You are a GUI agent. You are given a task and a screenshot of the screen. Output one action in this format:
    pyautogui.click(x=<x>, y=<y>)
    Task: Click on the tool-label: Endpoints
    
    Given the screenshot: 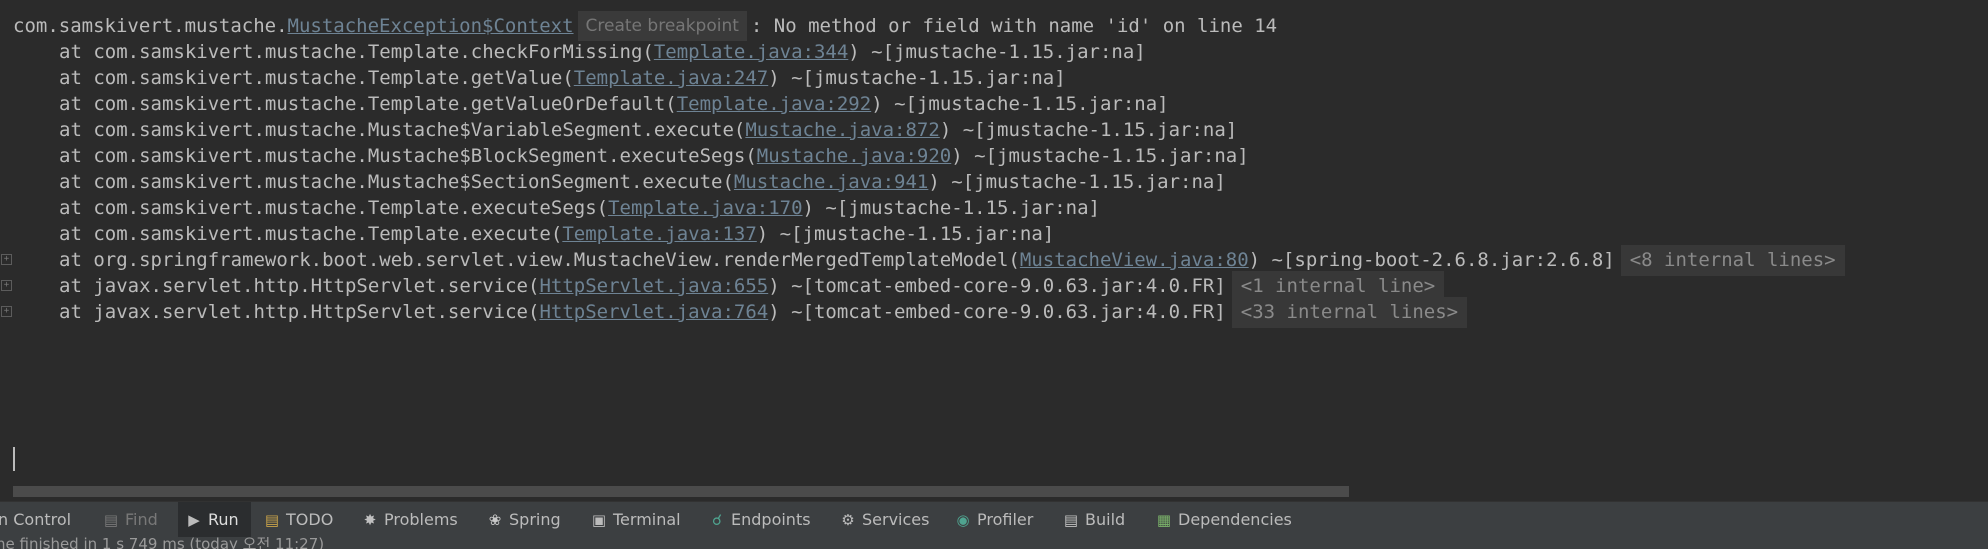 What is the action you would take?
    pyautogui.click(x=771, y=519)
    